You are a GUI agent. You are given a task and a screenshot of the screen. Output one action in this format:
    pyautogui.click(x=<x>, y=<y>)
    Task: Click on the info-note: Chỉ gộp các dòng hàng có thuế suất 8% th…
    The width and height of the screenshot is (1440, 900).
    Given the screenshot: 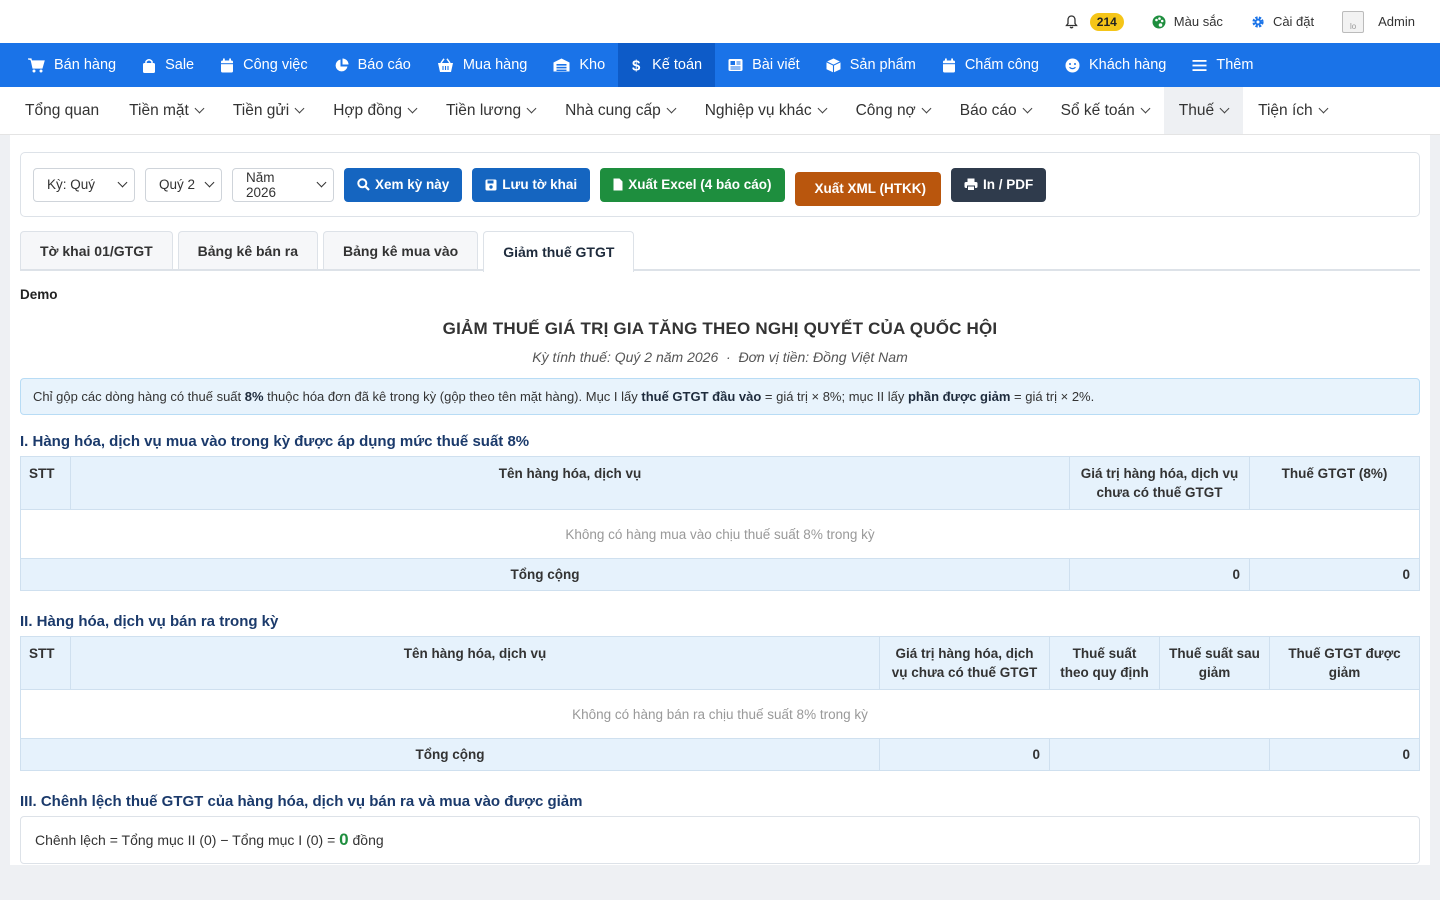 What is the action you would take?
    pyautogui.click(x=720, y=396)
    